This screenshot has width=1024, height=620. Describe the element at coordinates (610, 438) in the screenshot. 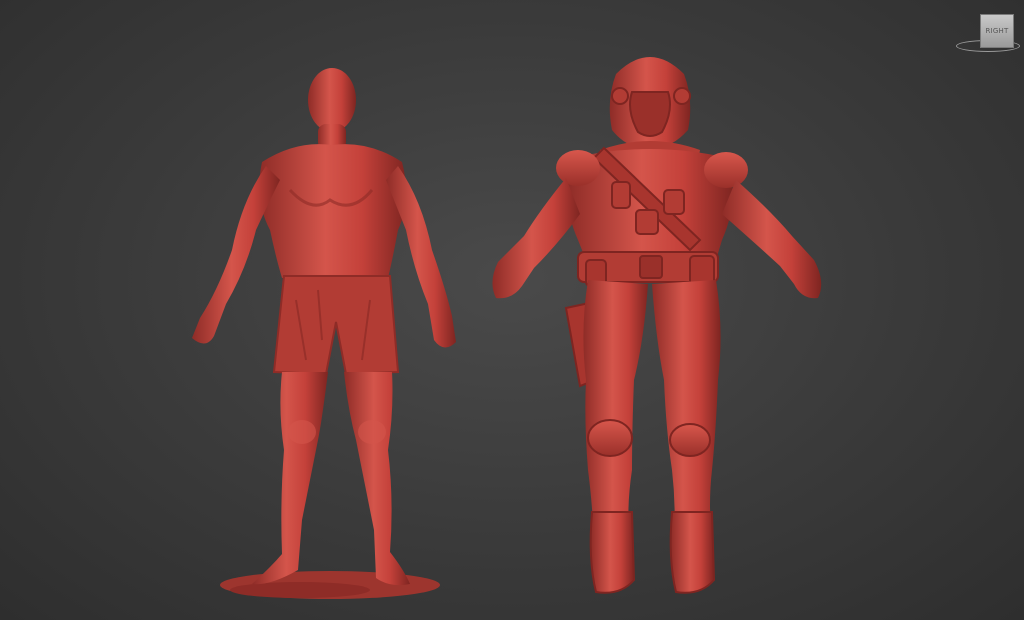

I see `left-knee-pad` at that location.